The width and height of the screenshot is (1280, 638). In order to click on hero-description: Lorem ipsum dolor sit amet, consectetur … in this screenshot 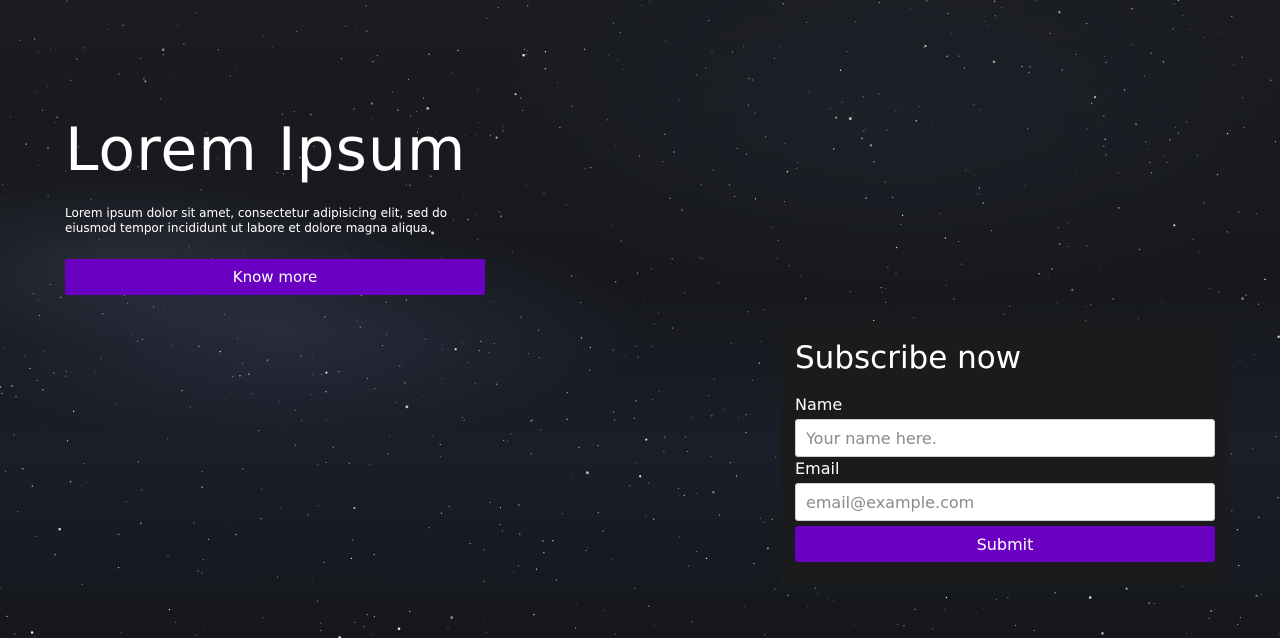, I will do `click(256, 220)`.